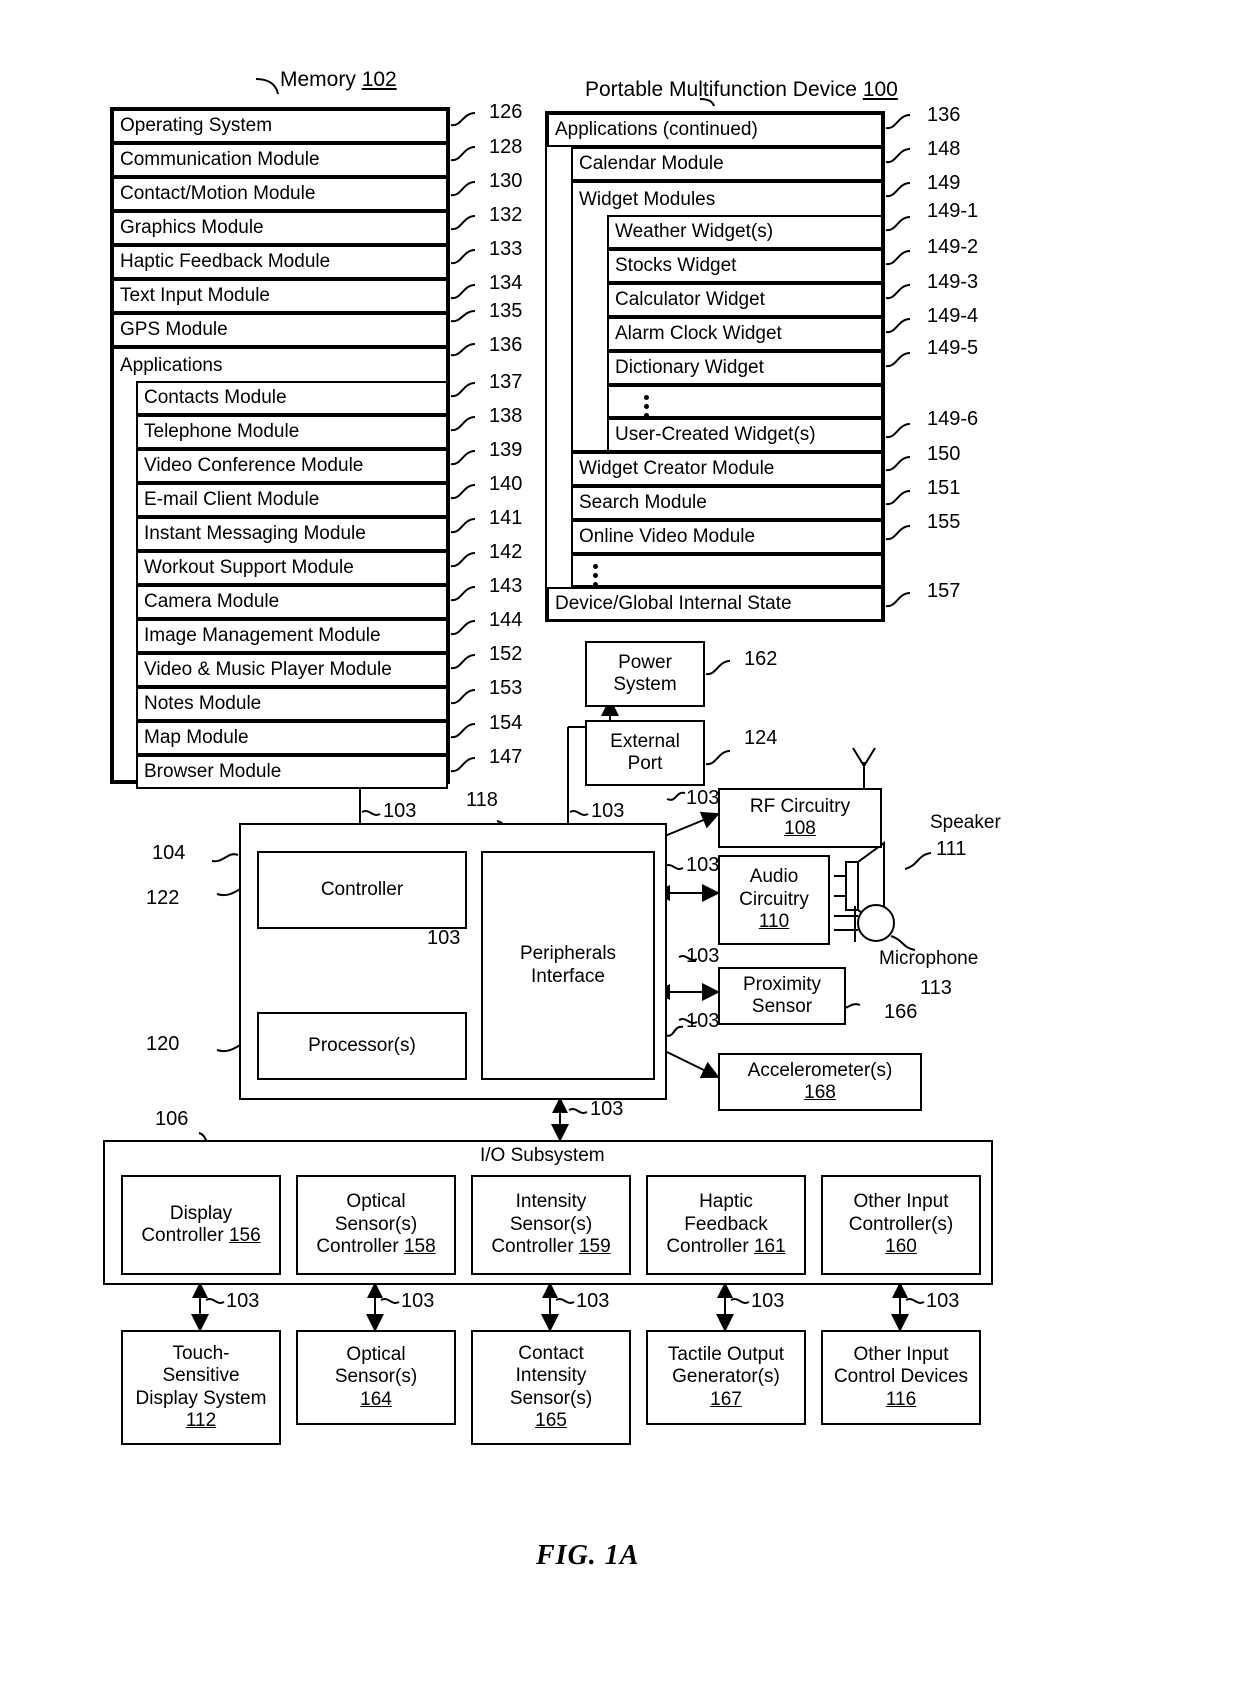  What do you see at coordinates (506, 249) in the screenshot?
I see `ref-133: 133` at bounding box center [506, 249].